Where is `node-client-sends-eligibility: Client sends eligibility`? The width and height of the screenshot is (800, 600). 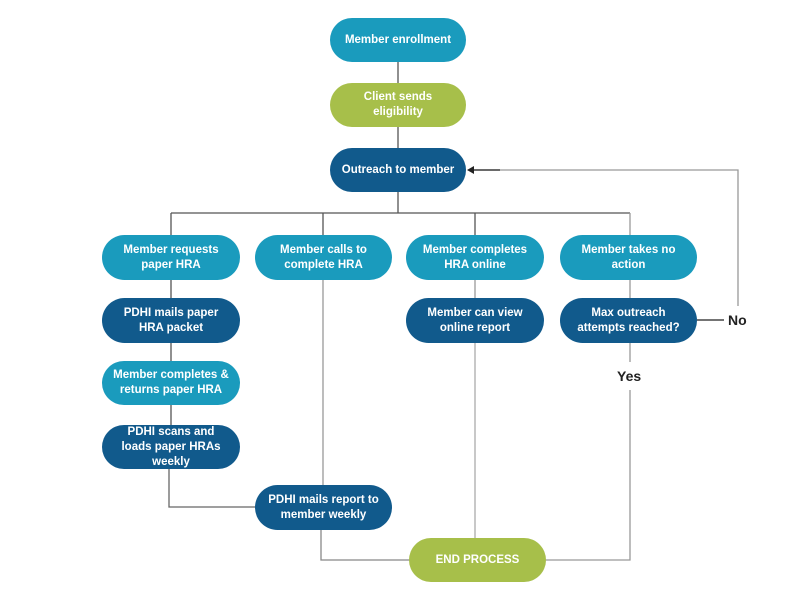 node-client-sends-eligibility: Client sends eligibility is located at coordinates (398, 105).